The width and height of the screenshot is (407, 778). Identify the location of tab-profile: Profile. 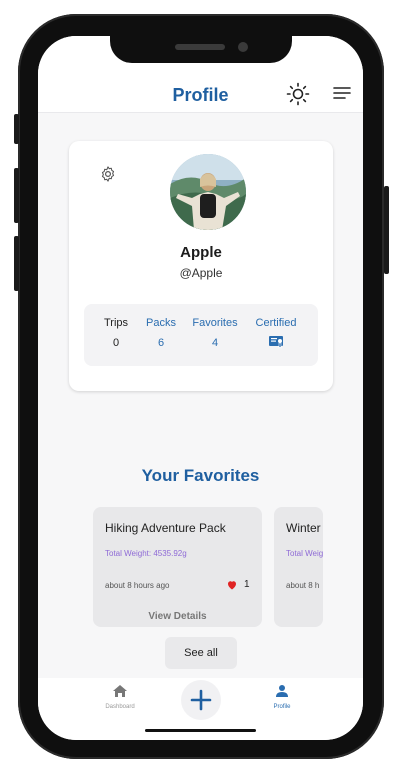
(282, 697).